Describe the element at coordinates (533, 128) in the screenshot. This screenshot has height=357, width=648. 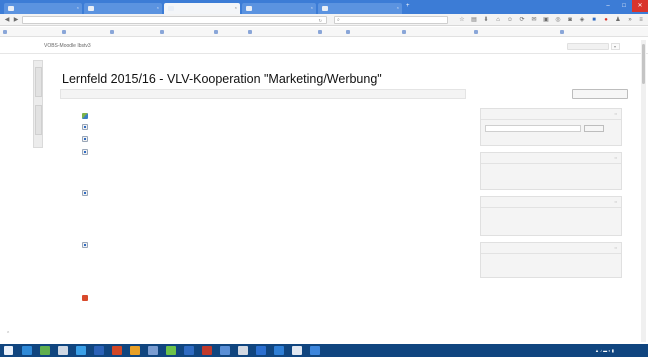
I see `forum-search-input` at that location.